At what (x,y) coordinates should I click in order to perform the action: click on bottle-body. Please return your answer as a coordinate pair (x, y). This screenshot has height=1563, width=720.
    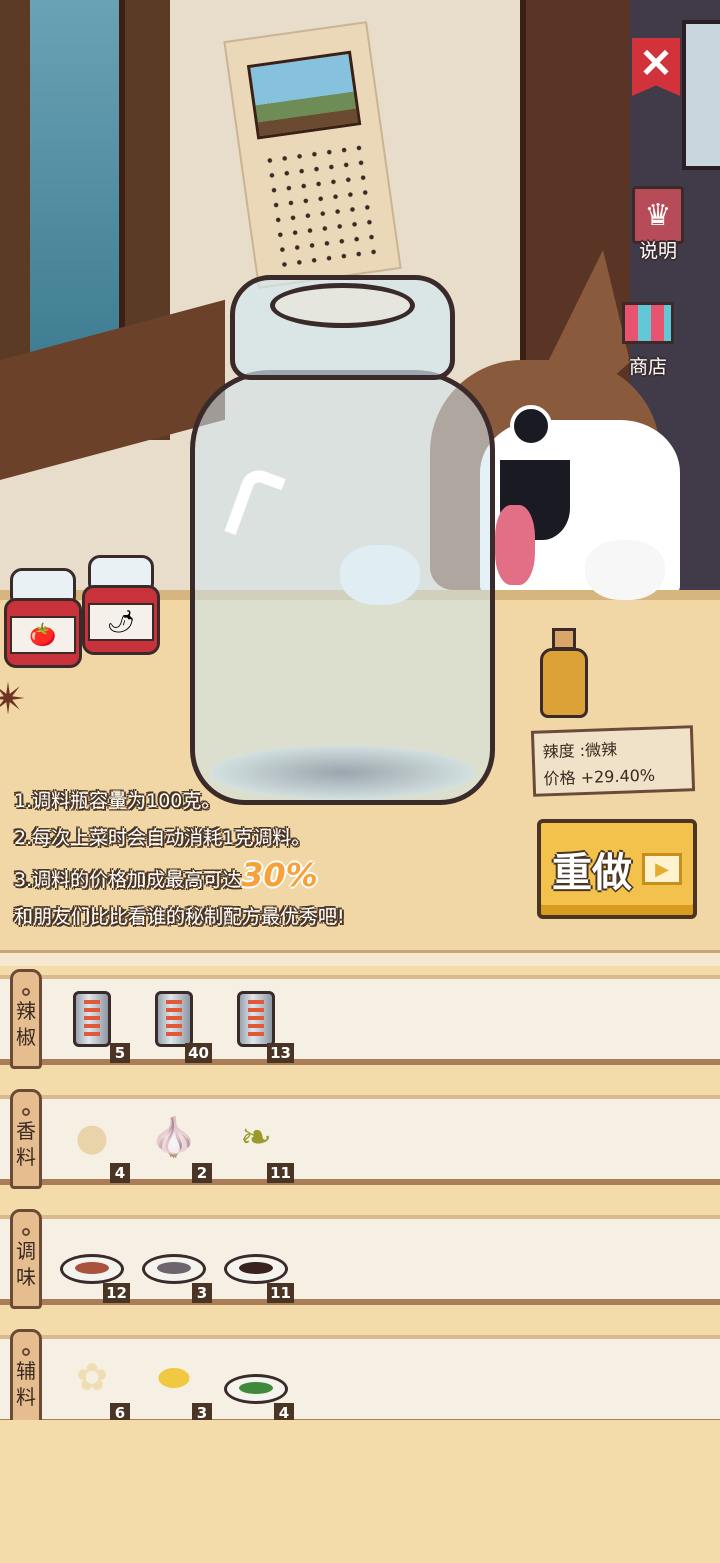
    Looking at the image, I should click on (564, 683).